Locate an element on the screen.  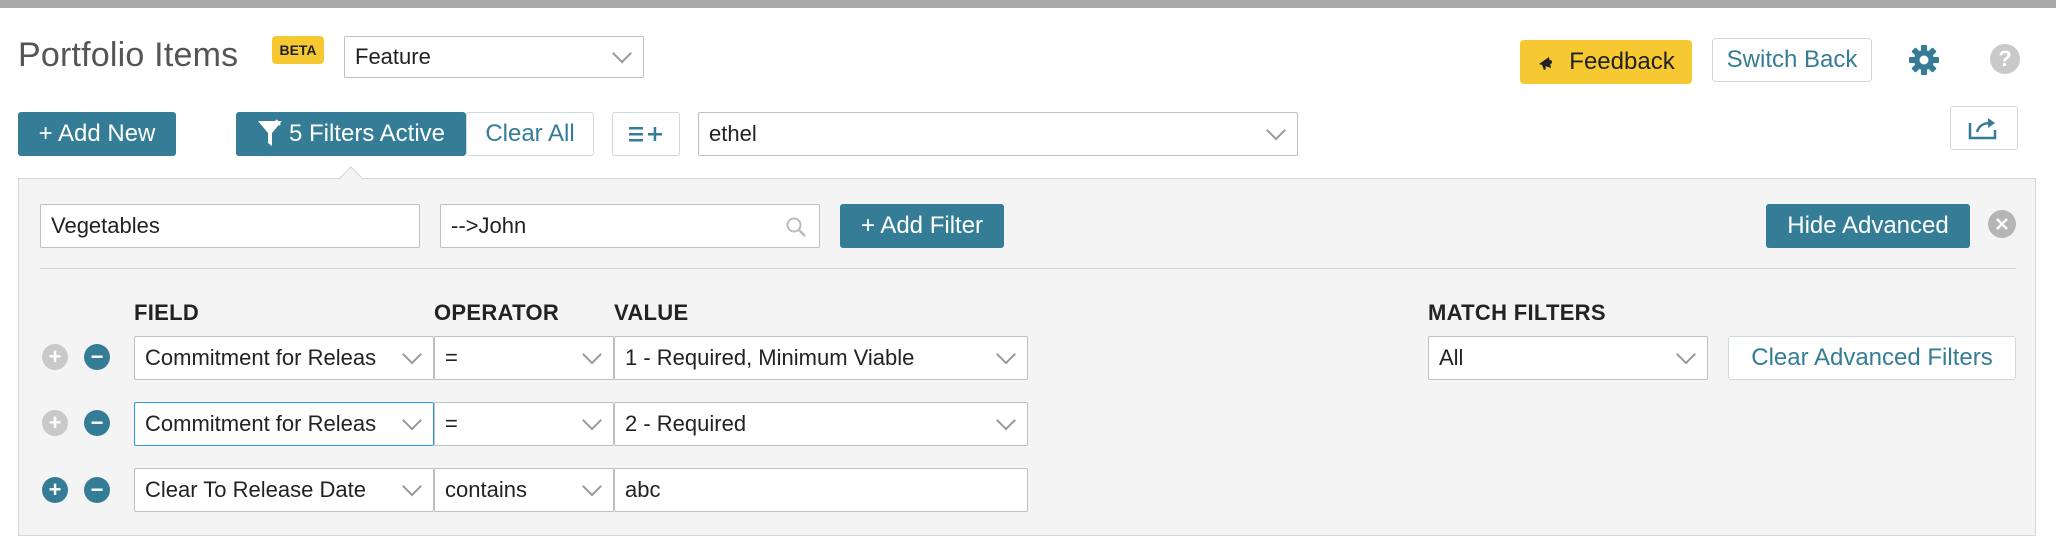
value-select-value: 2 - Required is located at coordinates (686, 423).